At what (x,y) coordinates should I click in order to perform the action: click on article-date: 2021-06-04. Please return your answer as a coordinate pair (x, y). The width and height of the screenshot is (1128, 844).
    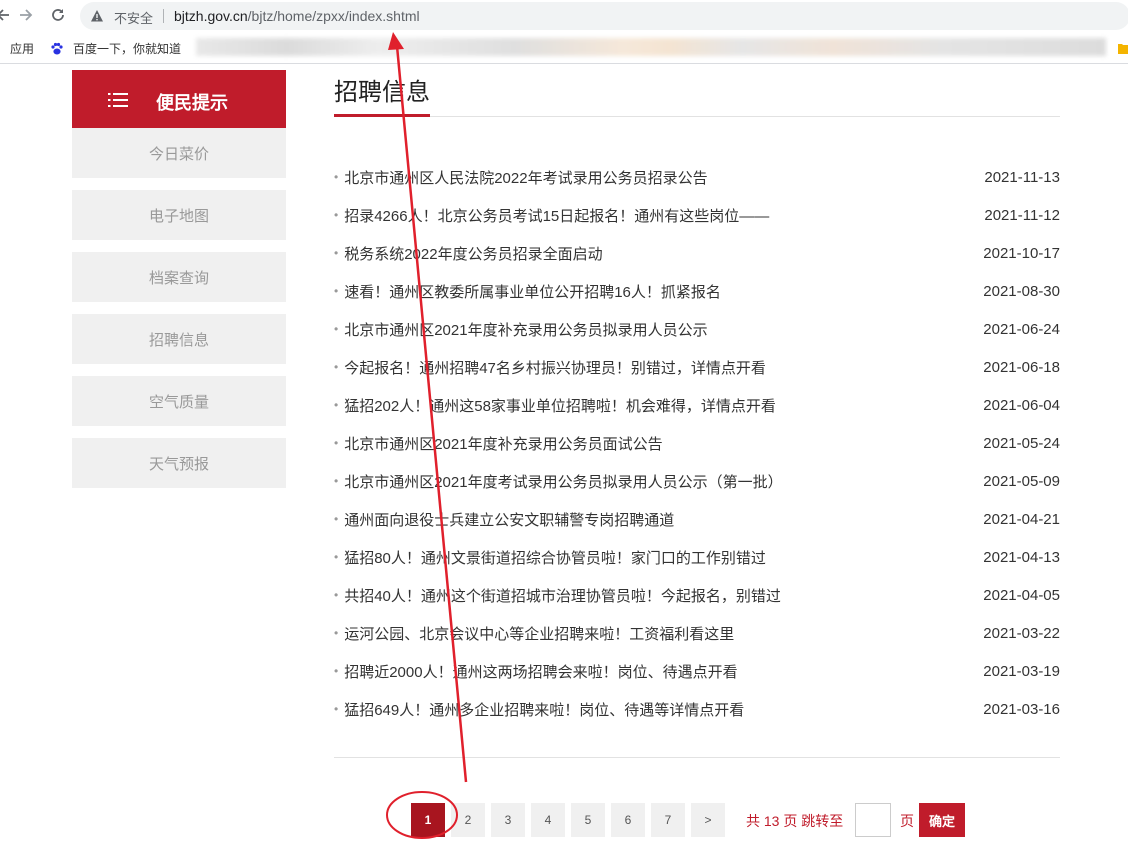
    Looking at the image, I should click on (1021, 405).